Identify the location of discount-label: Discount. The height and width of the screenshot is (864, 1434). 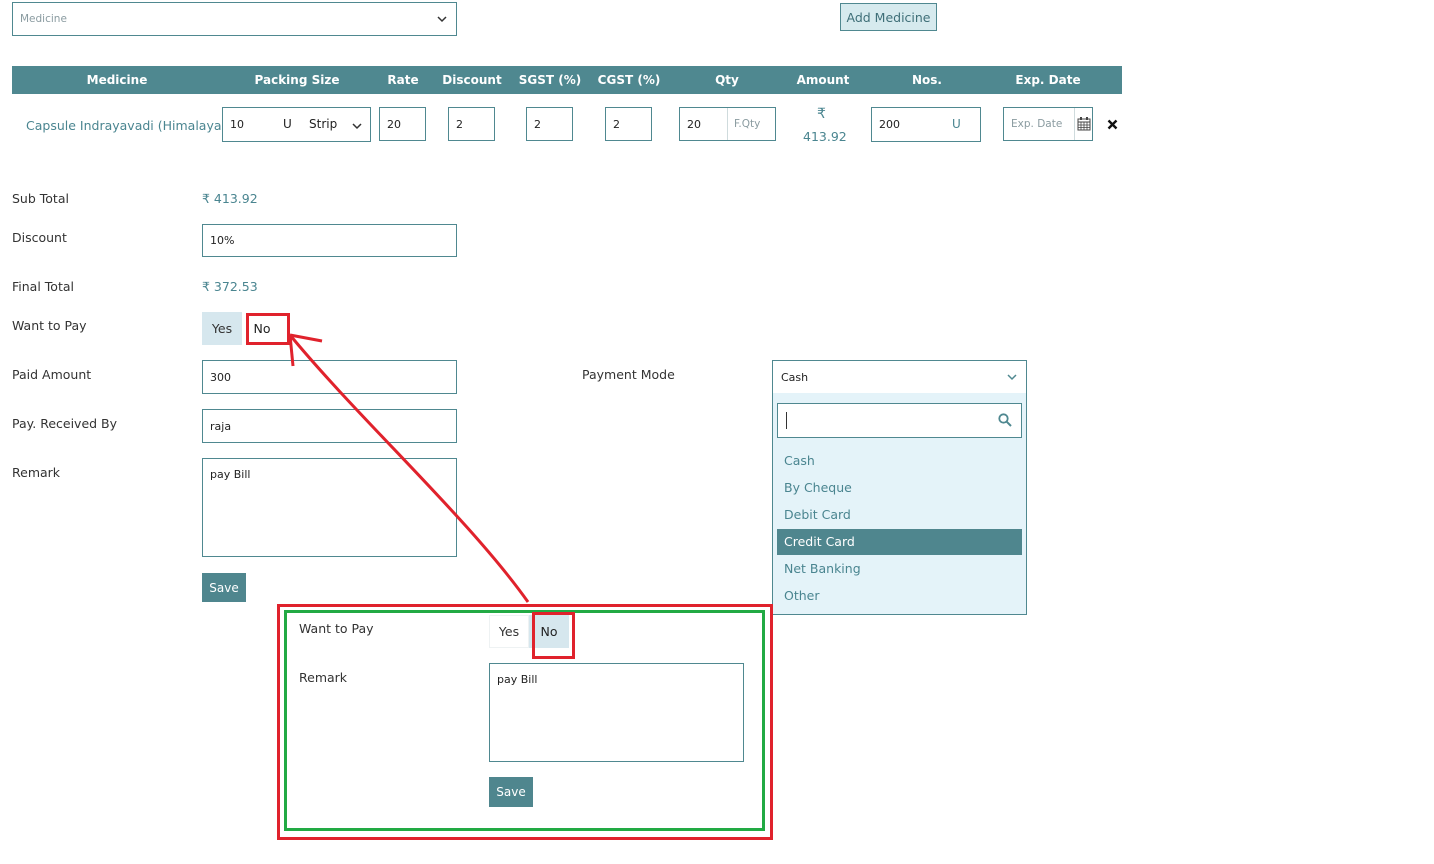
(39, 237).